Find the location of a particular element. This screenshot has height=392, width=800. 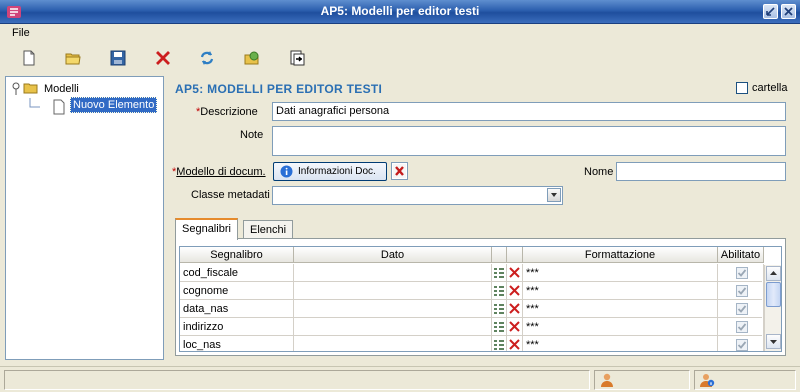

tree-node-modelli is located at coordinates (28, 89).